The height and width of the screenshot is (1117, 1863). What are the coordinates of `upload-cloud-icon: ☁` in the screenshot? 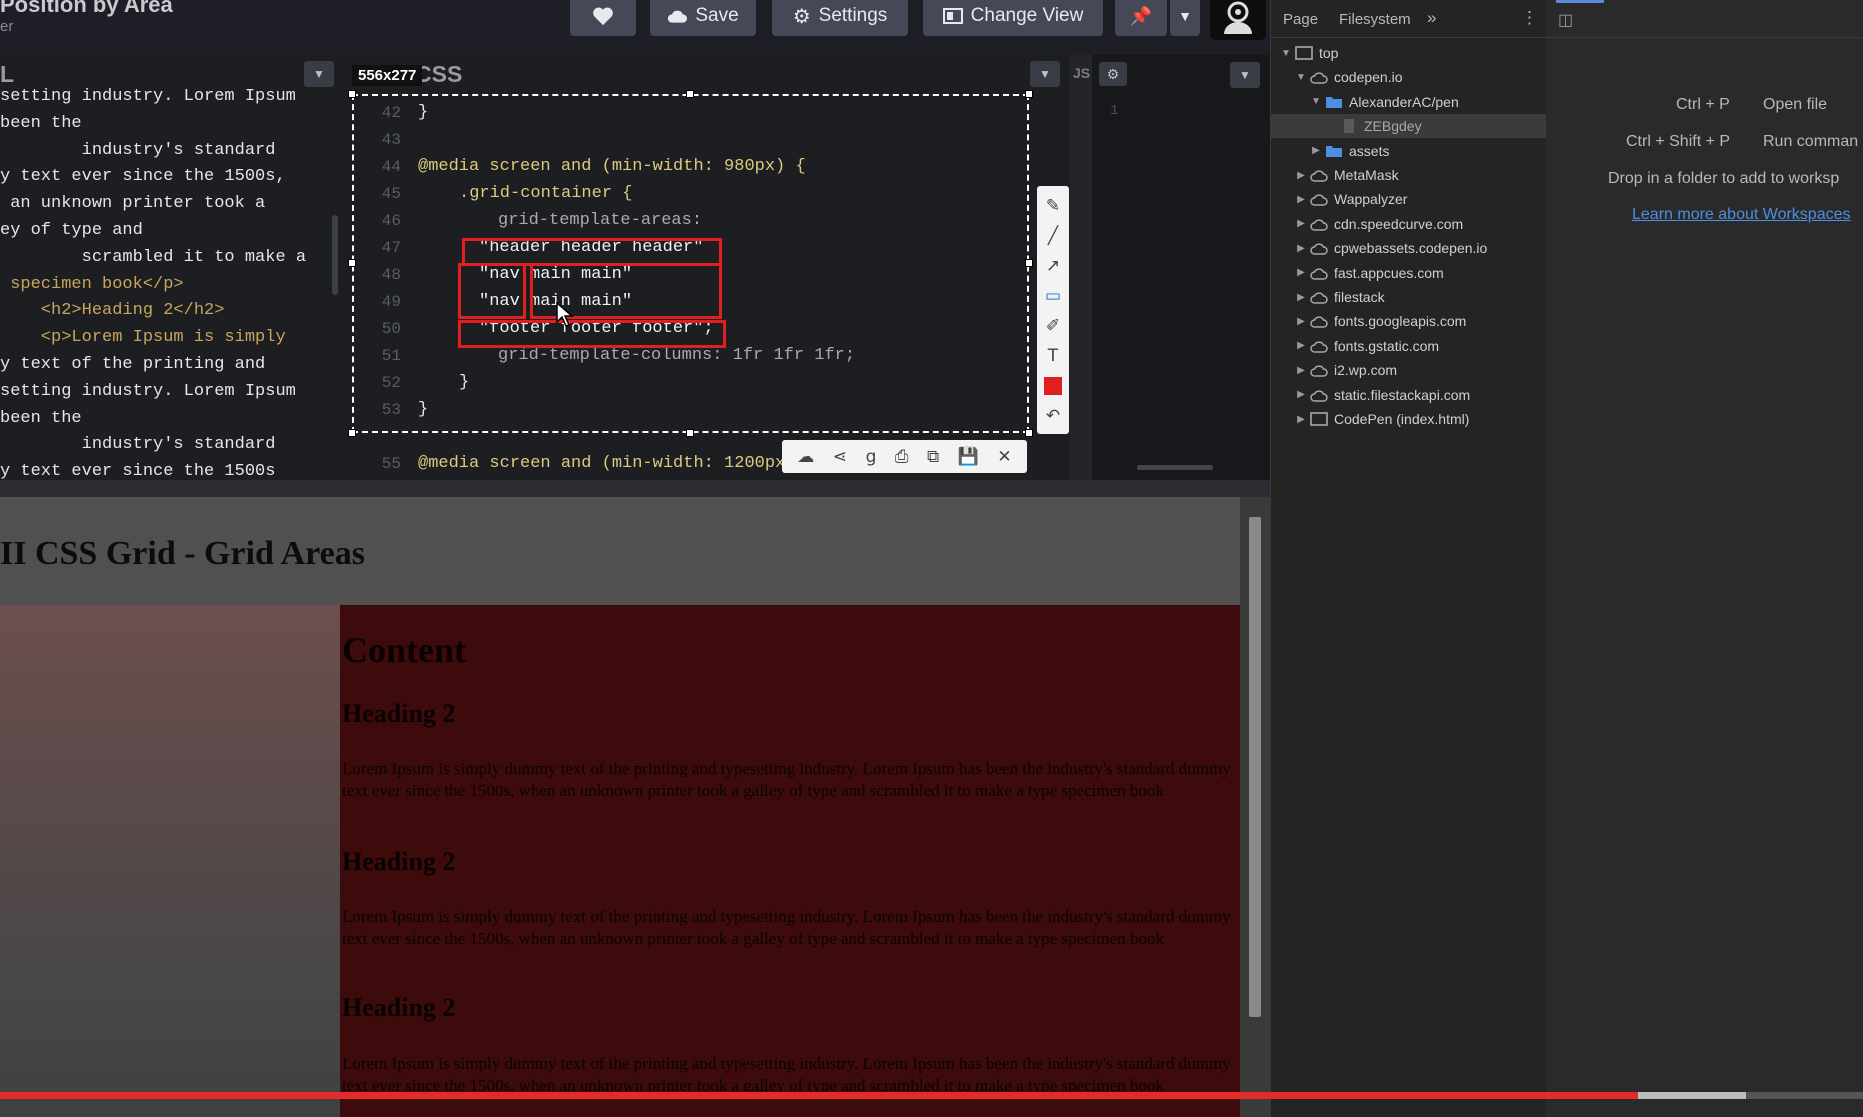 It's located at (805, 457).